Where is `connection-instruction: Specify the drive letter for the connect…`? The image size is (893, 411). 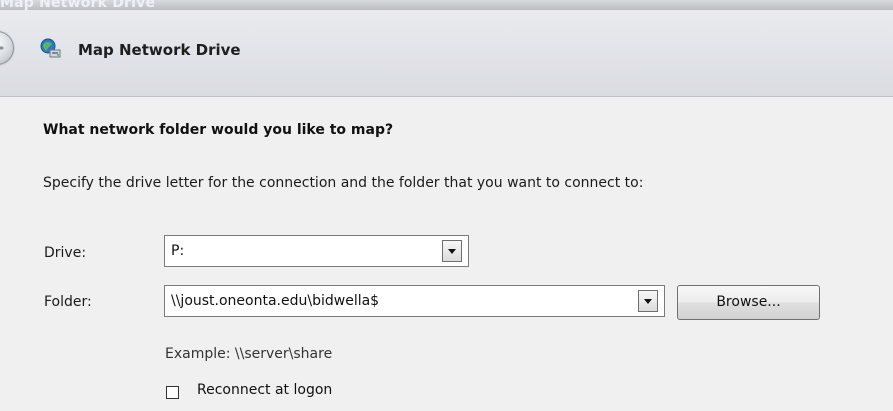
connection-instruction: Specify the drive letter for the connect… is located at coordinates (343, 183).